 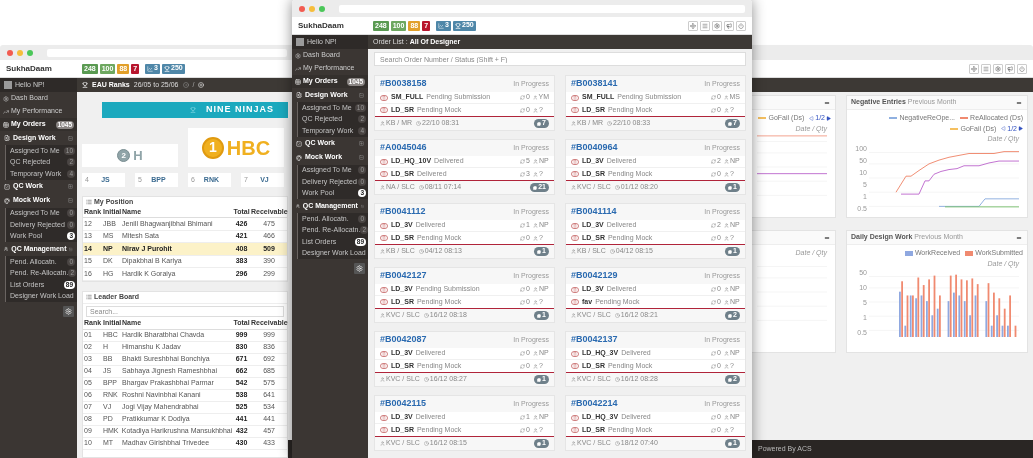 What do you see at coordinates (150, 68) in the screenshot?
I see `chart-icon` at bounding box center [150, 68].